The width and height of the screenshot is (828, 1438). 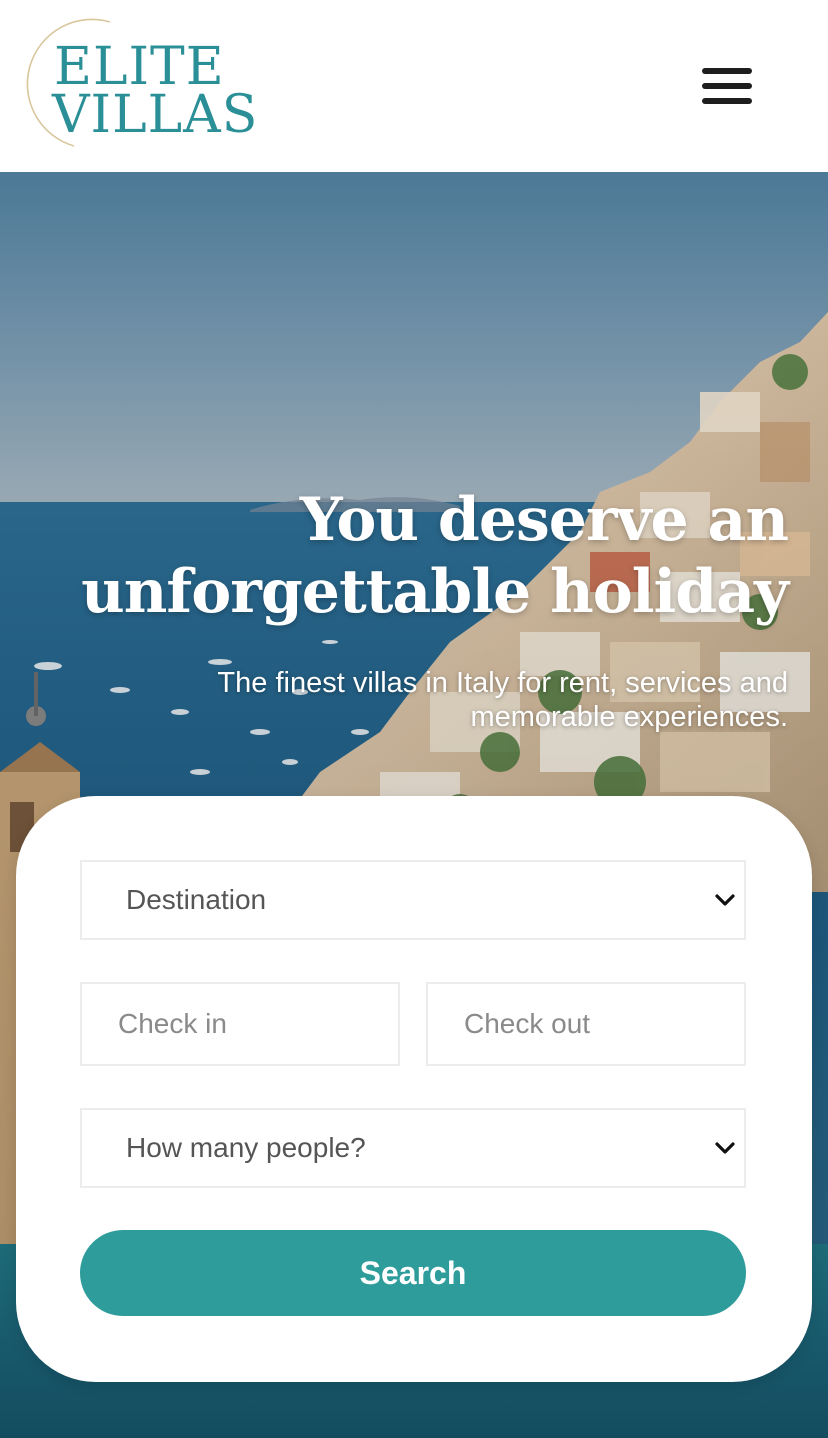 I want to click on people-count-select-value: How many people?, so click(x=246, y=1147).